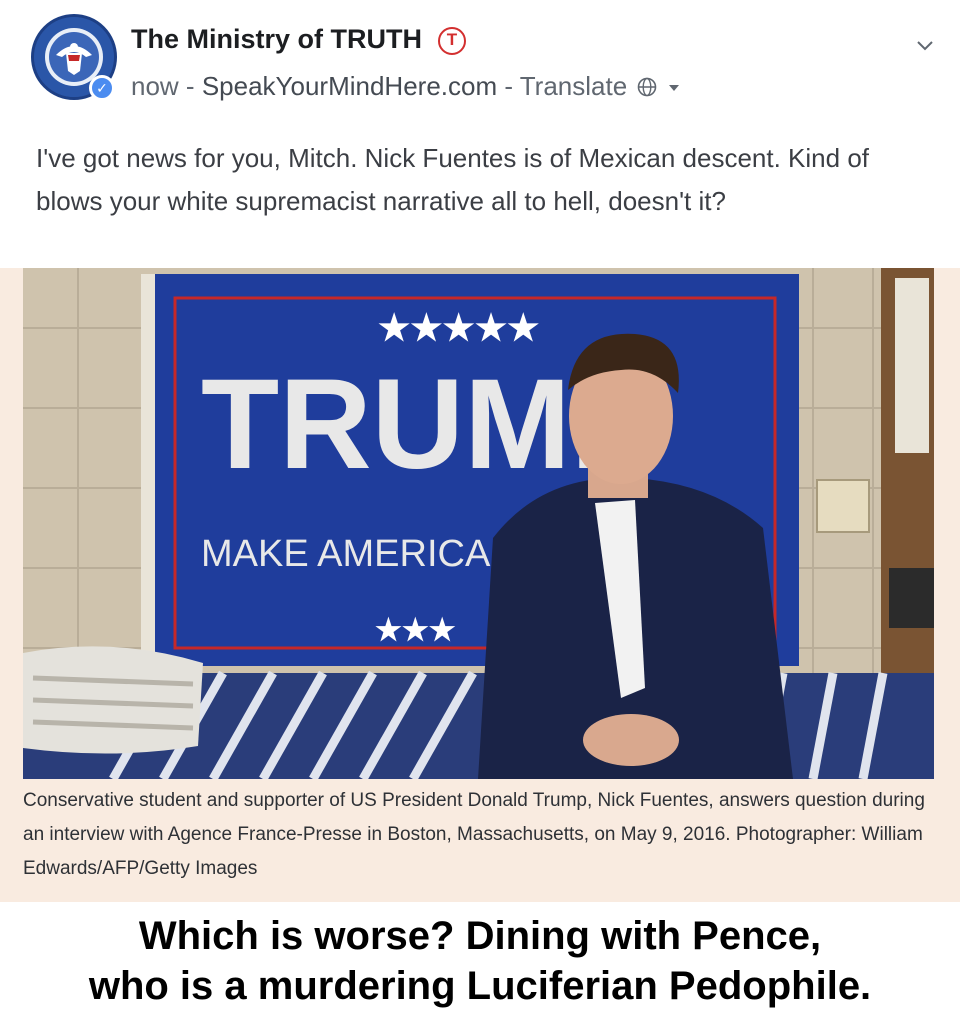  I want to click on flag-slogan: MAKE AMERICA, so click(346, 554).